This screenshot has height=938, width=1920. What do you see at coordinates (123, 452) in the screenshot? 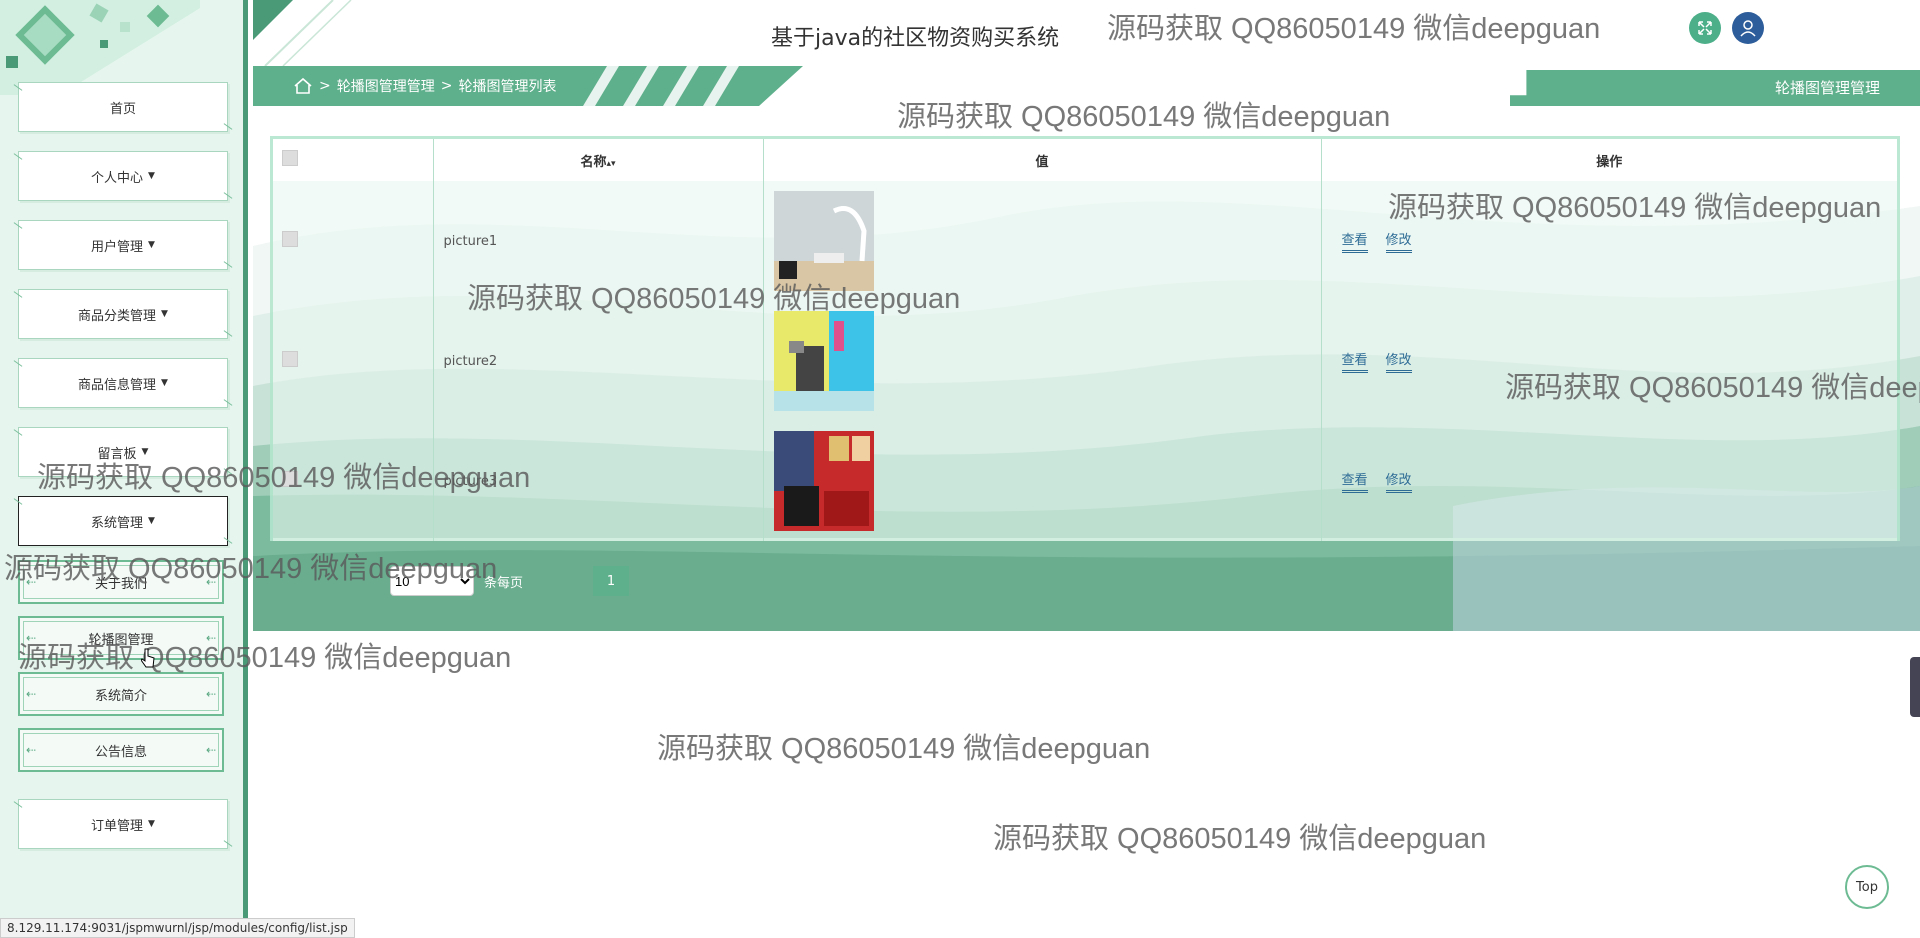
I see `sidebar-item-message-board: 留言板 ▼` at bounding box center [123, 452].